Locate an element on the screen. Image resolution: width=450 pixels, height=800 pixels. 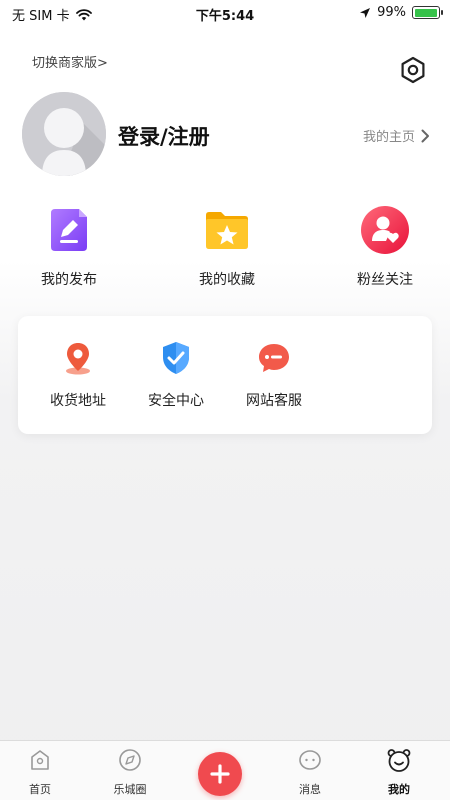
tab-home: 首页 is located at coordinates (40, 772).